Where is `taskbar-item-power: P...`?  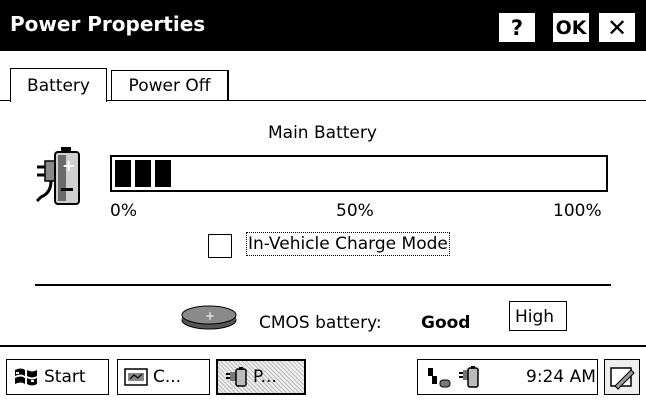
taskbar-item-power: P... is located at coordinates (261, 377).